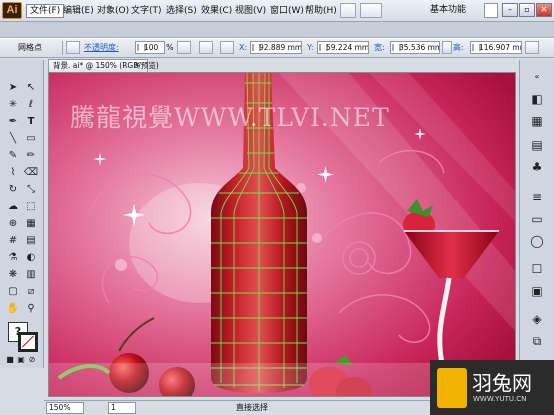 Image resolution: width=554 pixels, height=415 pixels. I want to click on menu-window: 窗口(W), so click(287, 11).